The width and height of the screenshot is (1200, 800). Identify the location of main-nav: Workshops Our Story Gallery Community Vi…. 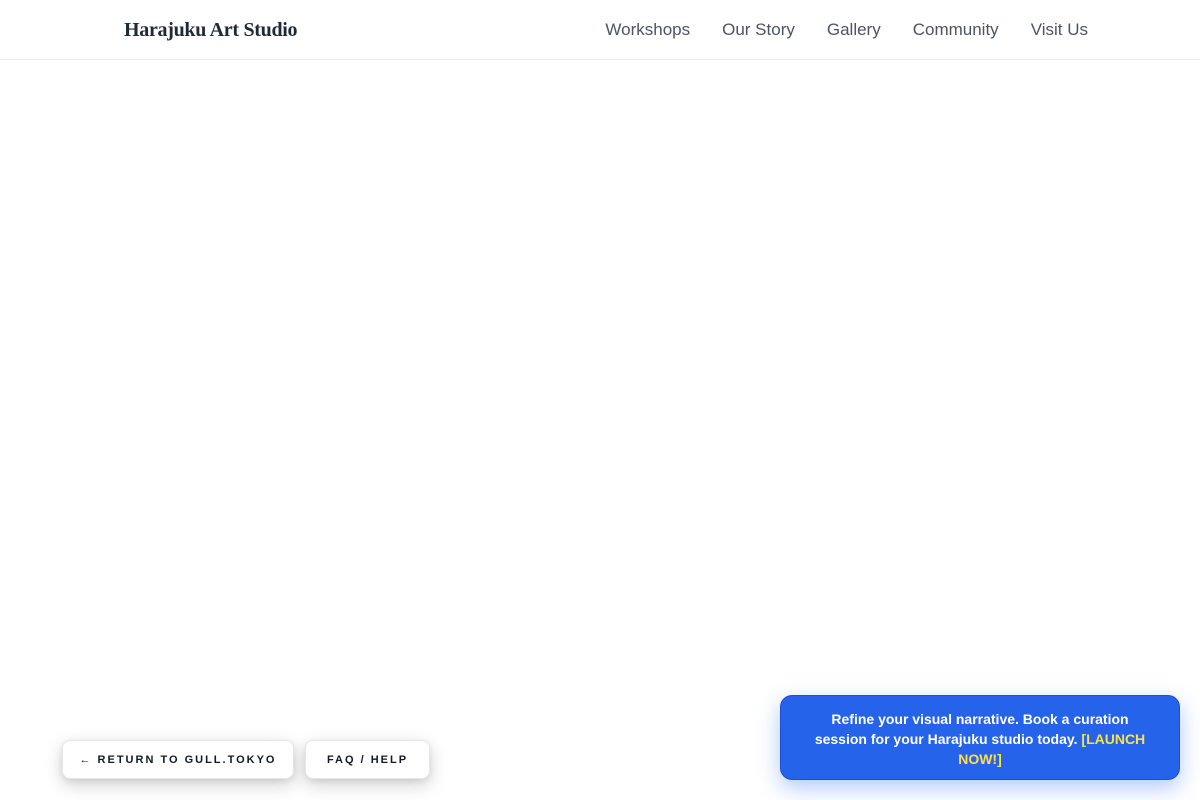
(846, 30).